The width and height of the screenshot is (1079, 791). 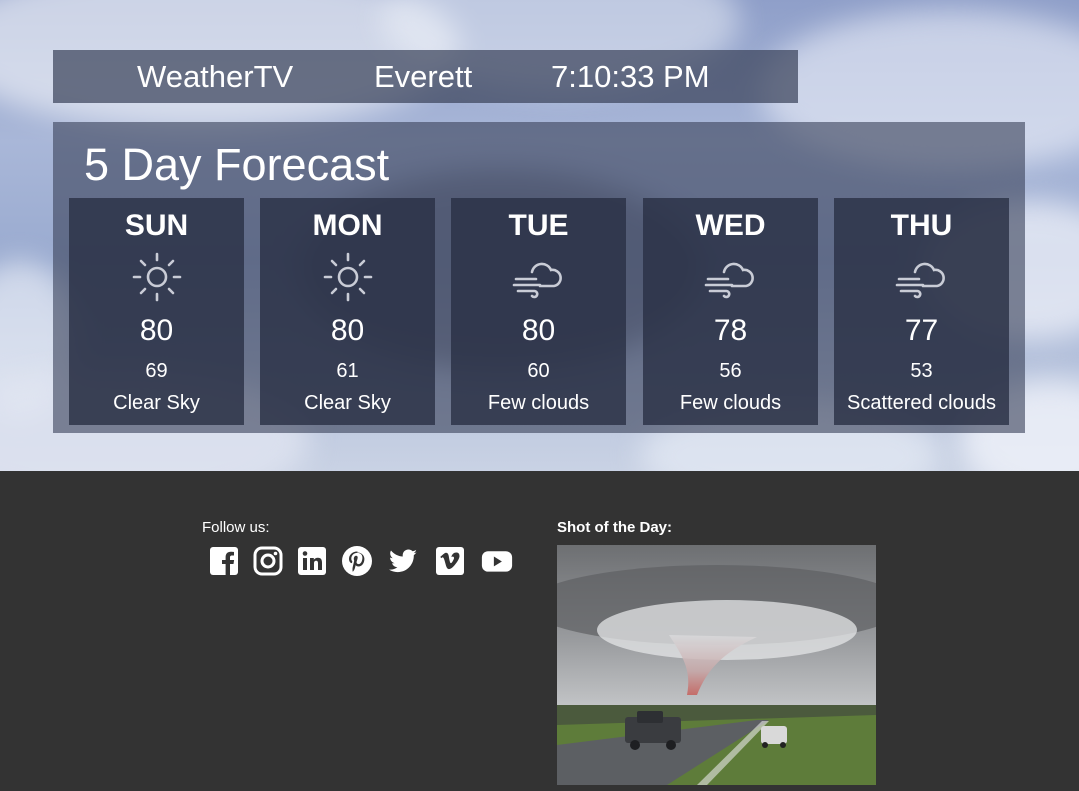 What do you see at coordinates (630, 76) in the screenshot?
I see `current-time: 7:10:33 PM` at bounding box center [630, 76].